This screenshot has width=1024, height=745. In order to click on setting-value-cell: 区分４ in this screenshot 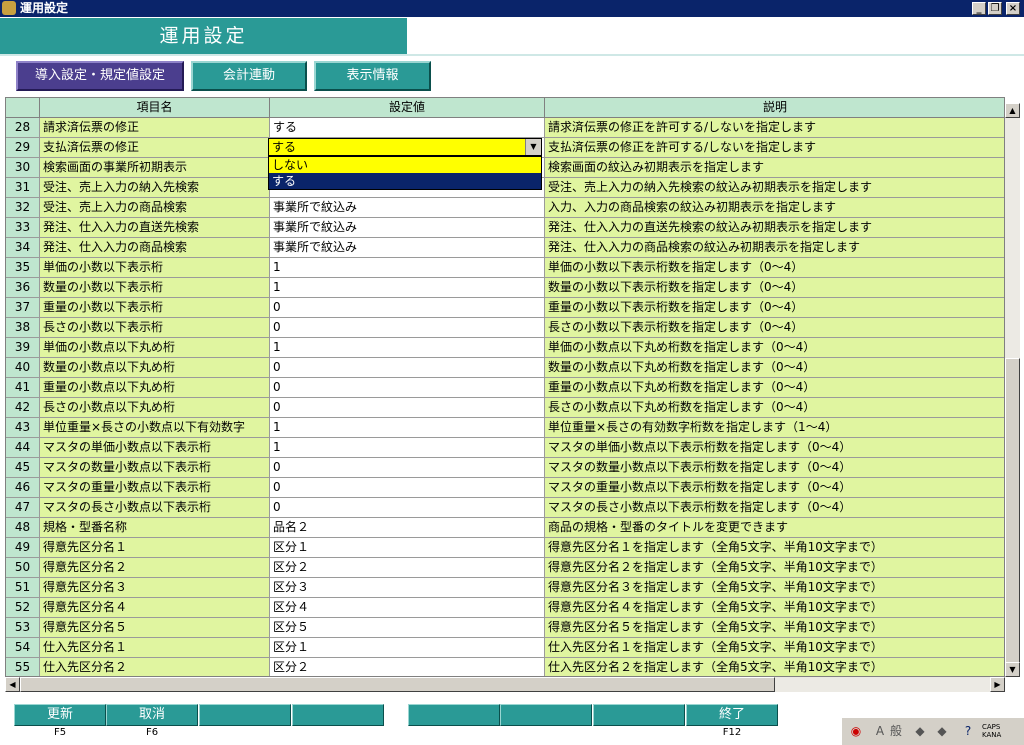, I will do `click(407, 608)`.